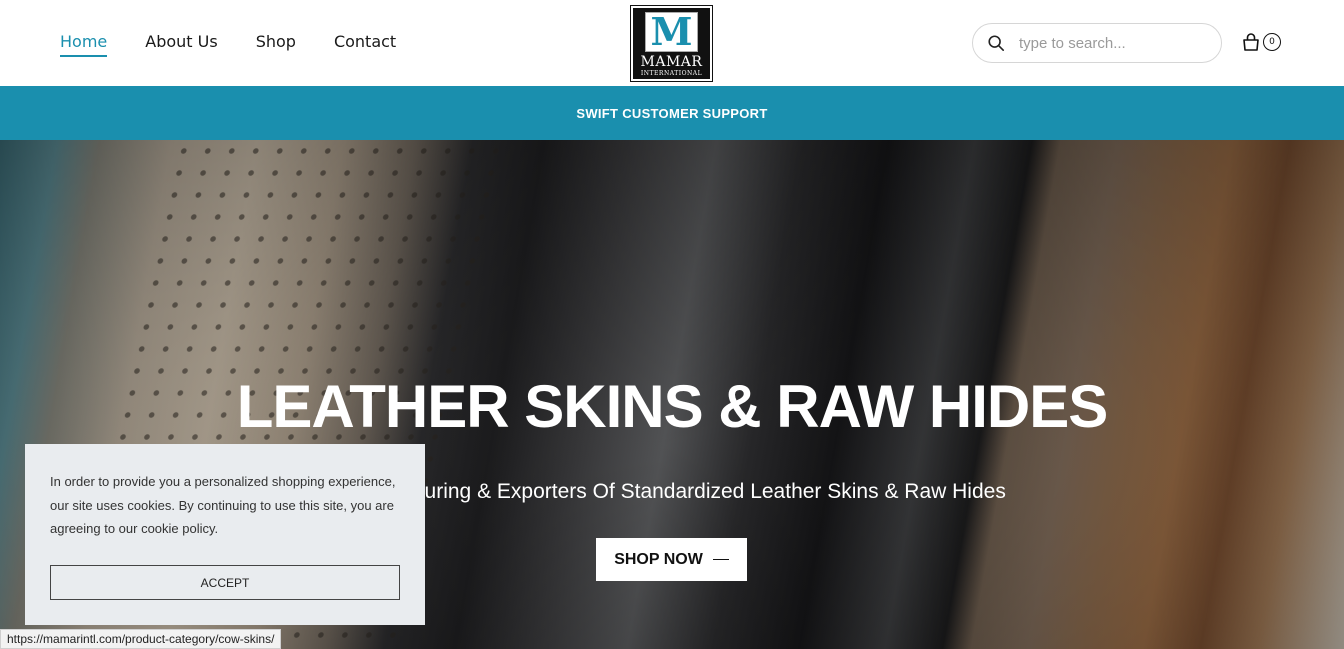 The height and width of the screenshot is (649, 1344). I want to click on hero-title: LEATHER SKINS & RAW HIDES, so click(672, 406).